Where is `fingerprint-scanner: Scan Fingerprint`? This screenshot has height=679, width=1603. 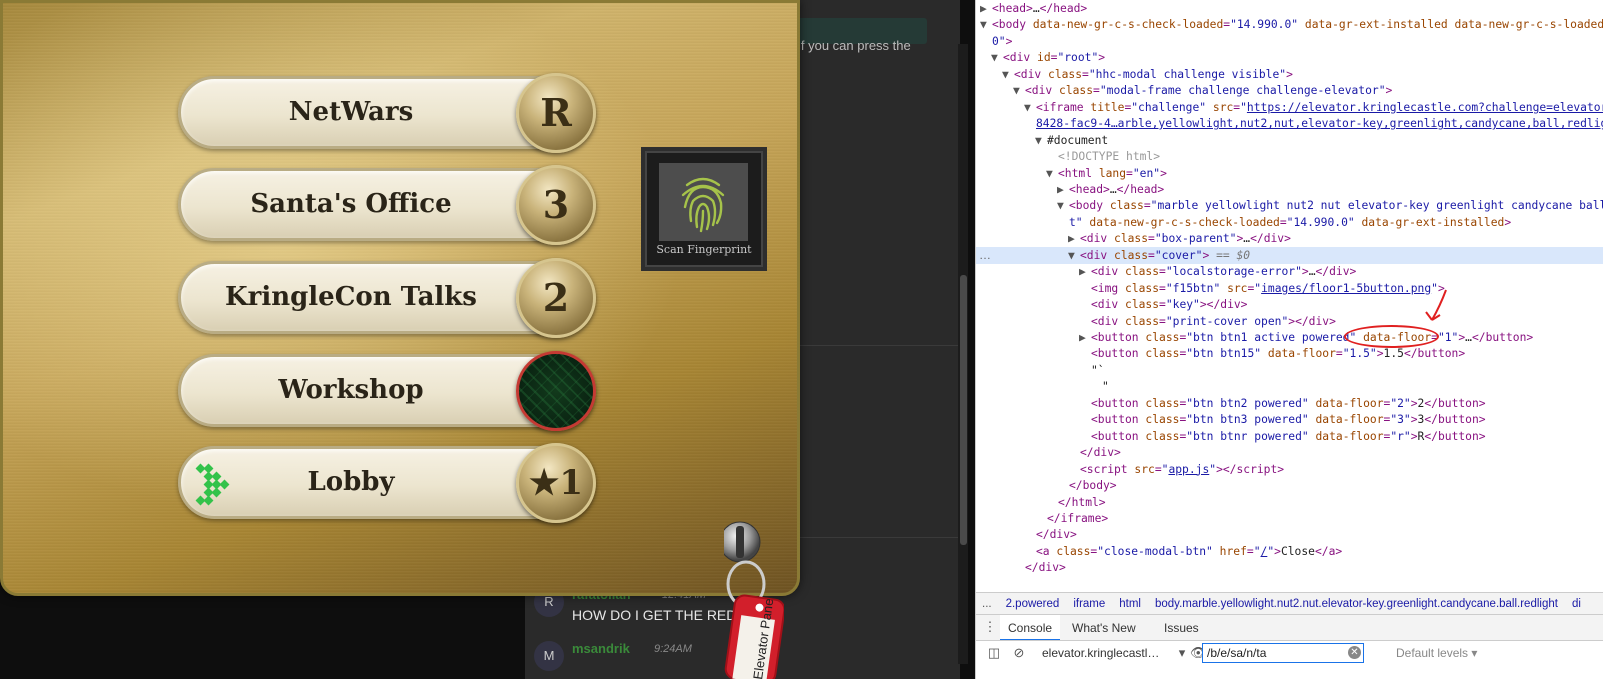 fingerprint-scanner: Scan Fingerprint is located at coordinates (704, 209).